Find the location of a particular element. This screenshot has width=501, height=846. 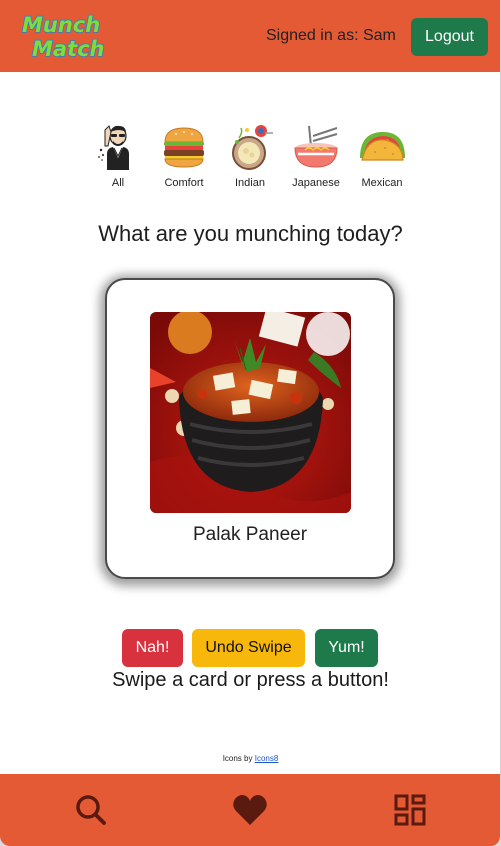

logo-text-munch: Munch is located at coordinates (61, 25).